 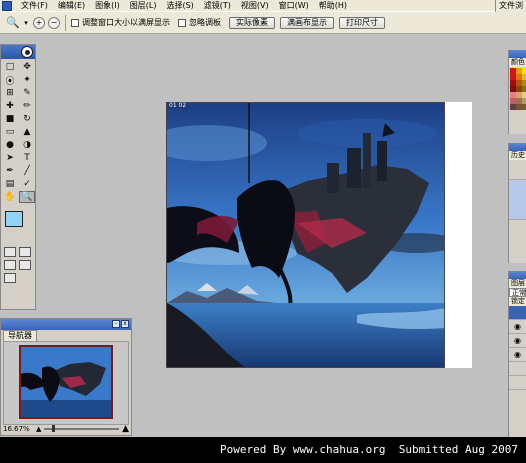 I want to click on menu-select: 选择(S), so click(x=179, y=6).